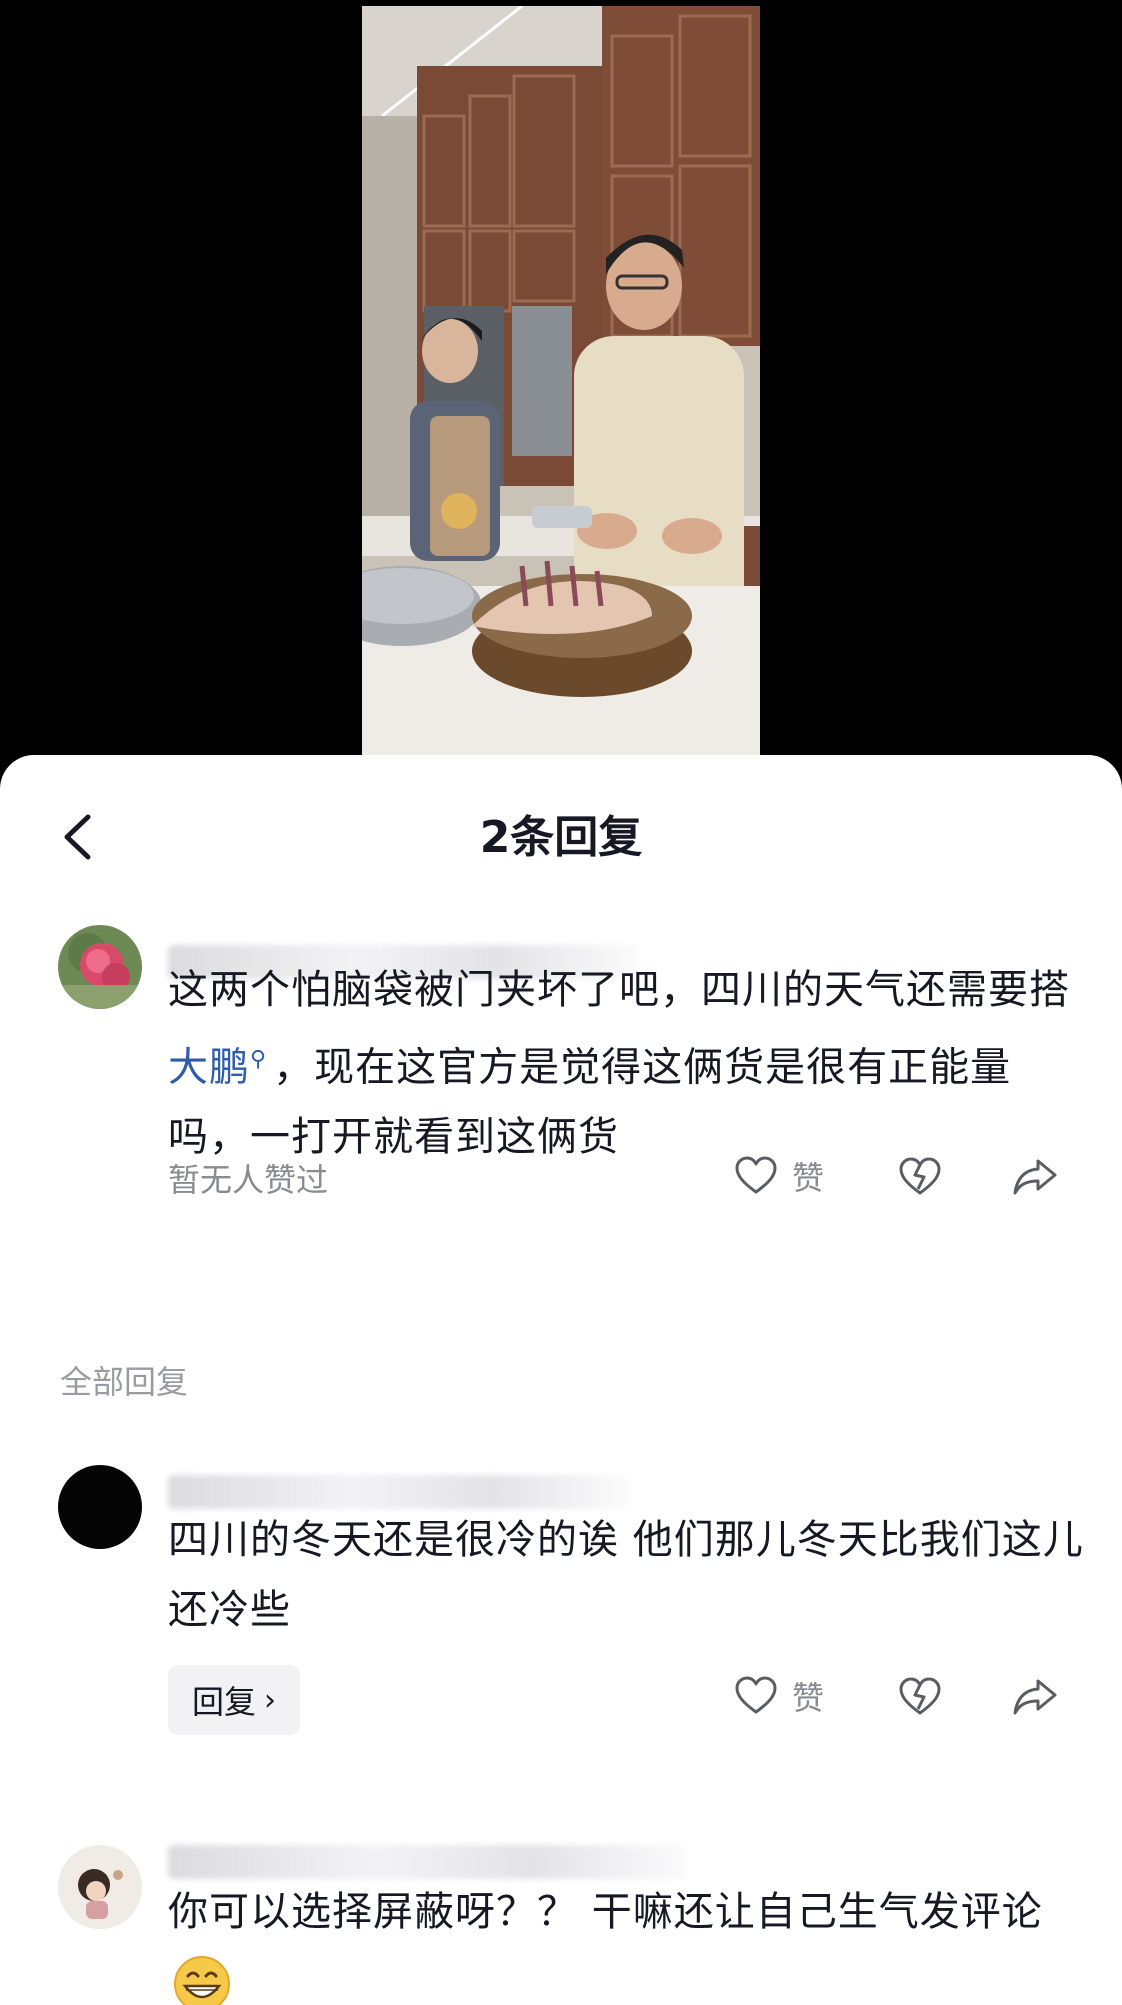 The height and width of the screenshot is (2005, 1122). I want to click on sheet-header: 2条回复, so click(561, 840).